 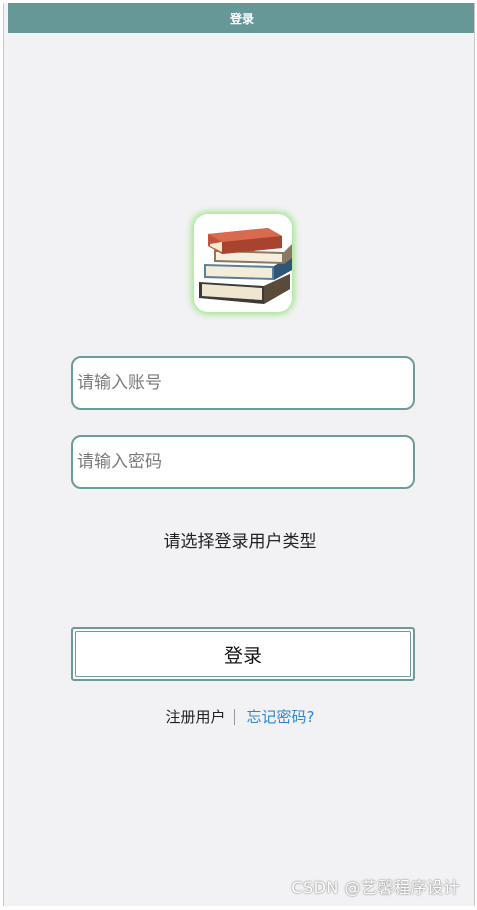 I want to click on password-input, so click(x=244, y=462).